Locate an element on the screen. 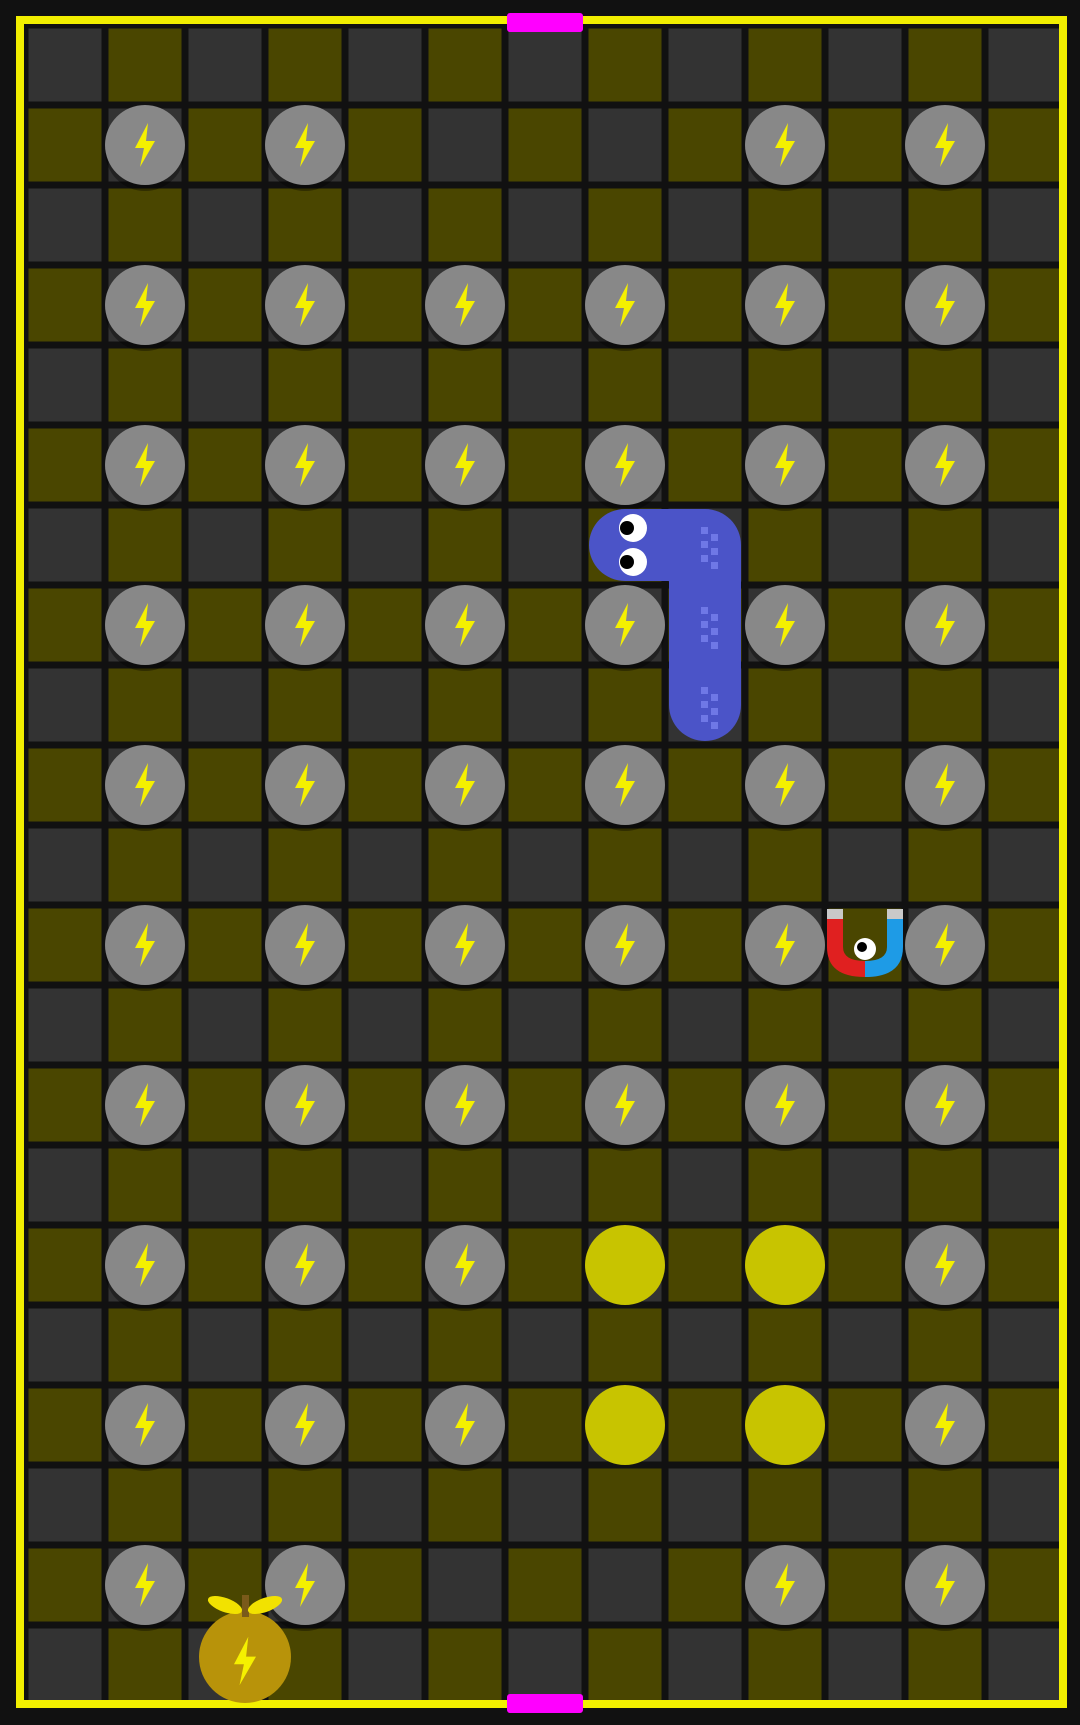 The image size is (1080, 1725). portal-top is located at coordinates (545, 22).